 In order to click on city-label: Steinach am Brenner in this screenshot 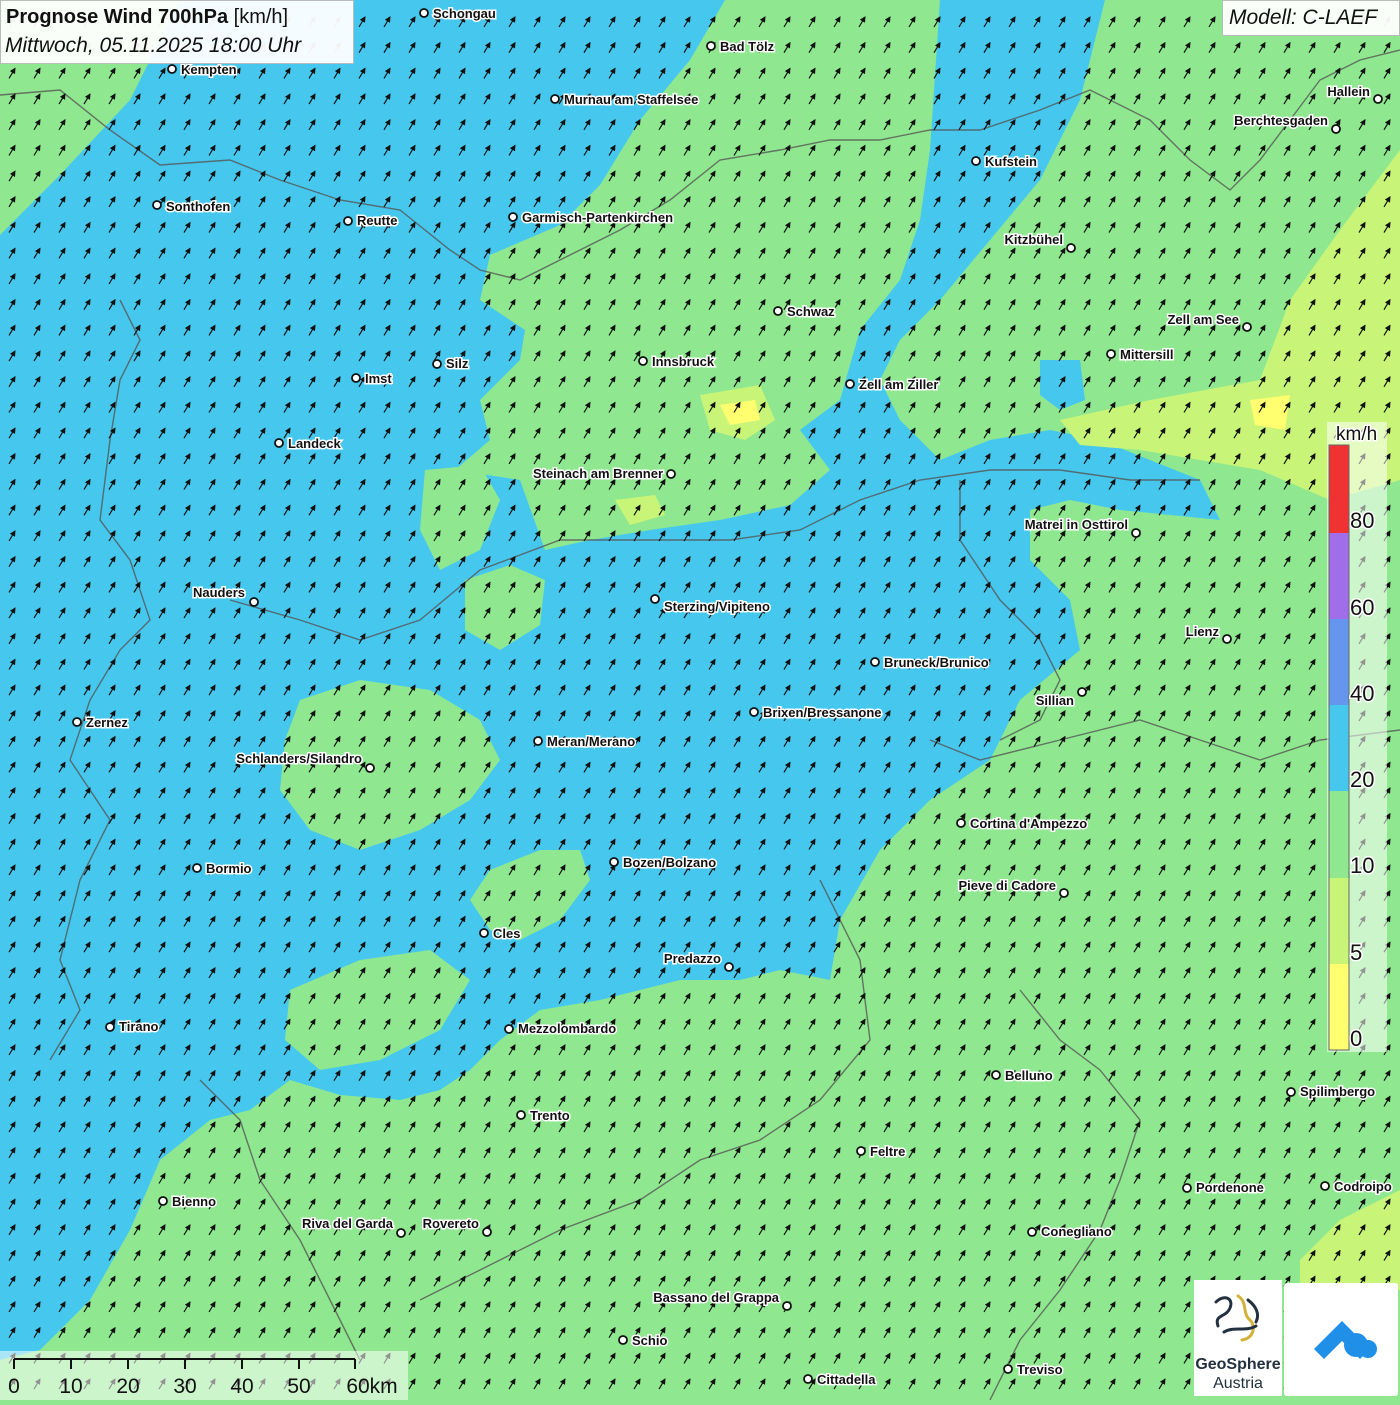, I will do `click(598, 473)`.